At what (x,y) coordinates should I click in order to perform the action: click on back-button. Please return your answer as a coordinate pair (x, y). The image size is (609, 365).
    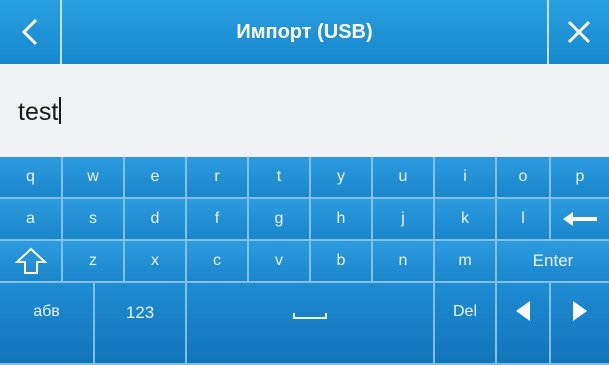
    Looking at the image, I should click on (31, 32).